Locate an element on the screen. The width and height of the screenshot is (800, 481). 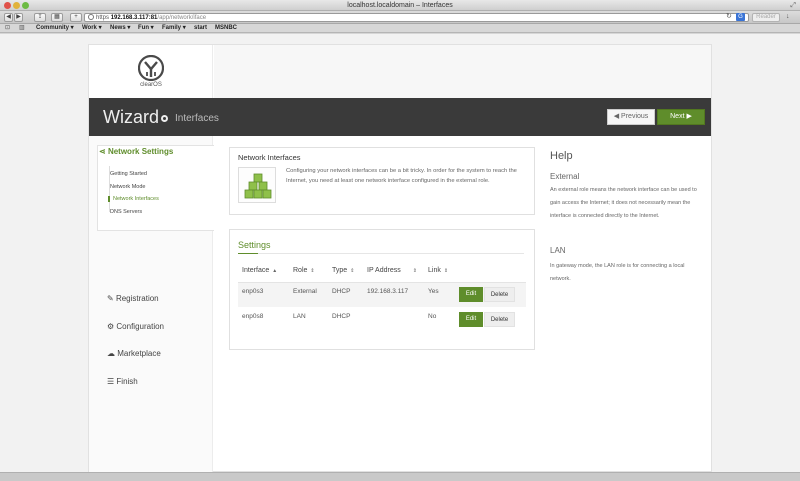
next-button: Next ▶︎ is located at coordinates (681, 117).